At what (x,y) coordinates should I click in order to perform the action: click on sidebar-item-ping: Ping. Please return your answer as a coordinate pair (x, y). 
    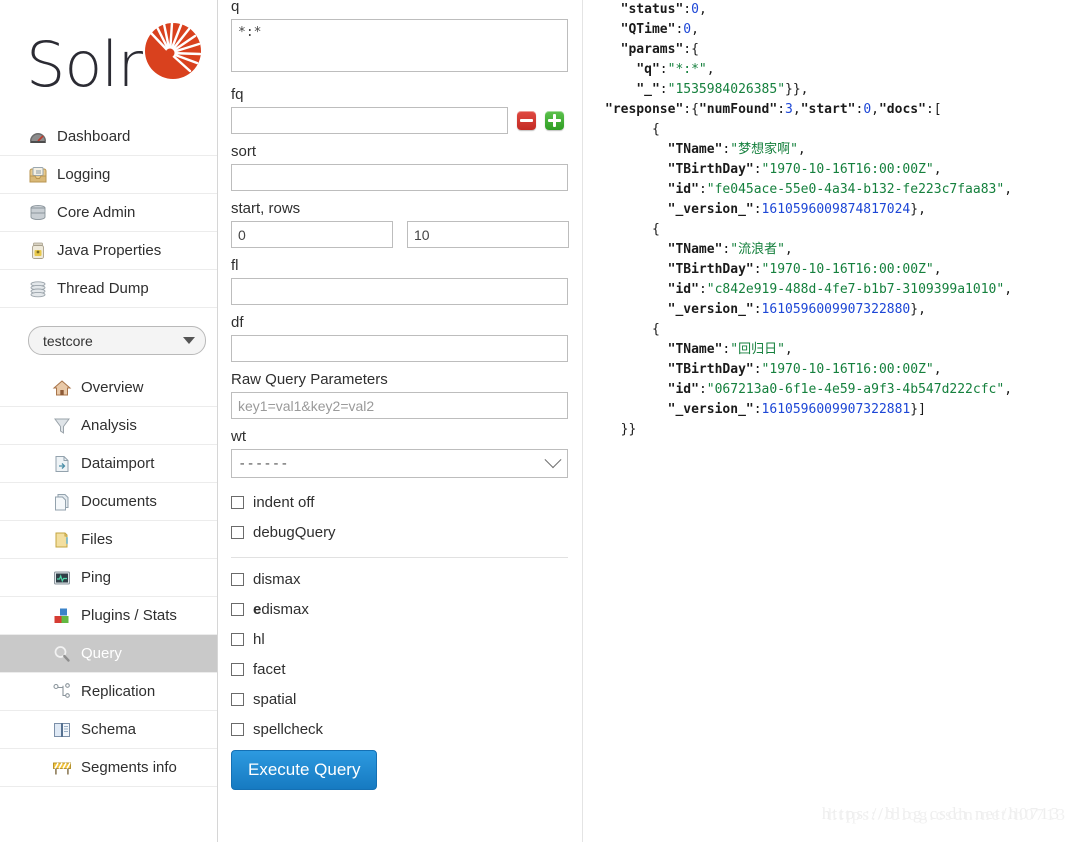
    Looking at the image, I should click on (108, 578).